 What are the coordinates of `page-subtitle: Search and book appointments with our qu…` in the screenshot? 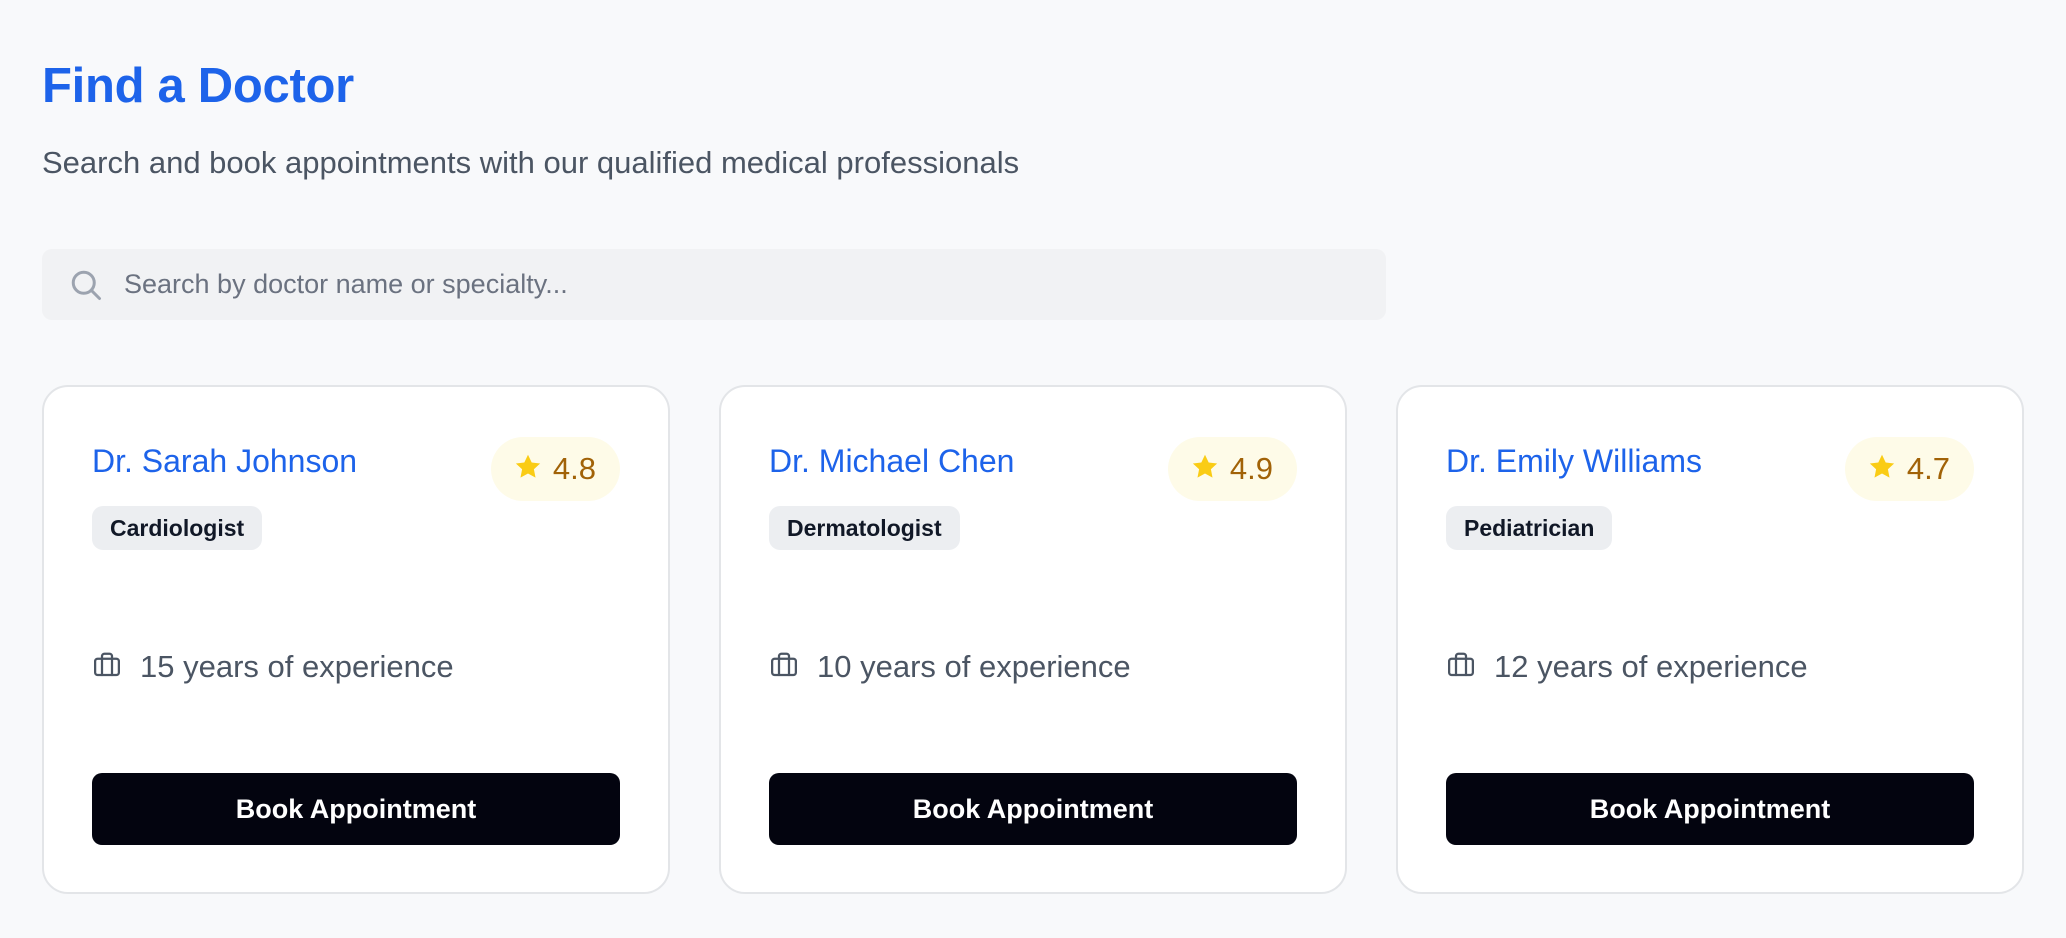 It's located at (531, 162).